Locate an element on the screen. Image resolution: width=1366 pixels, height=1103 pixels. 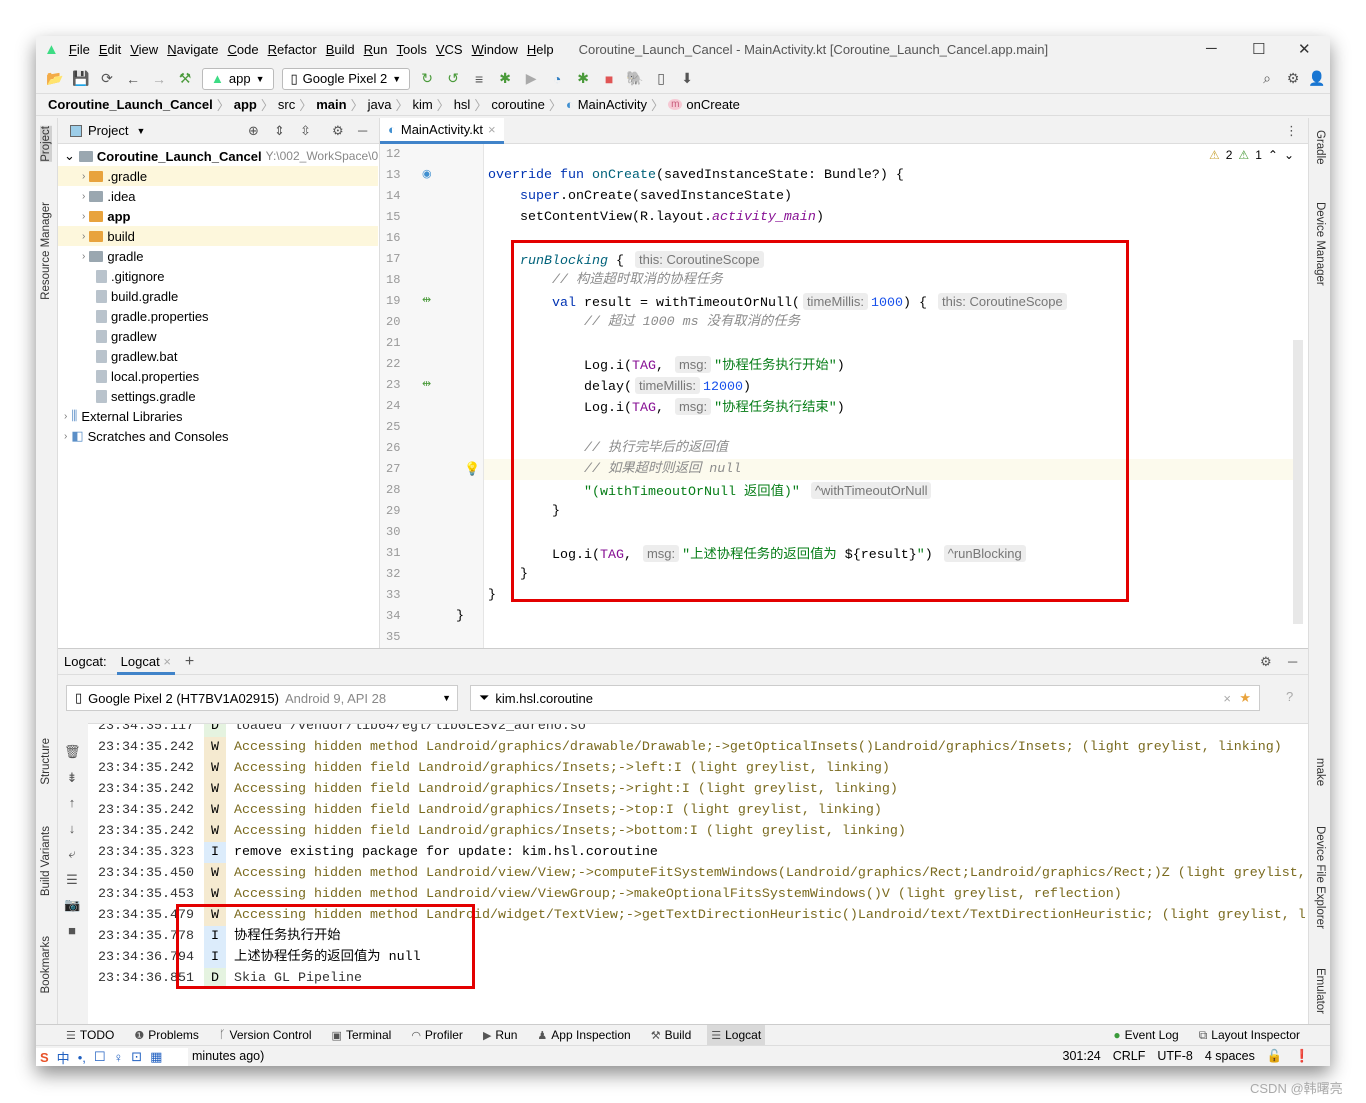
tool-tab-event-log: ● Event Log is located at coordinates (1145, 1035).